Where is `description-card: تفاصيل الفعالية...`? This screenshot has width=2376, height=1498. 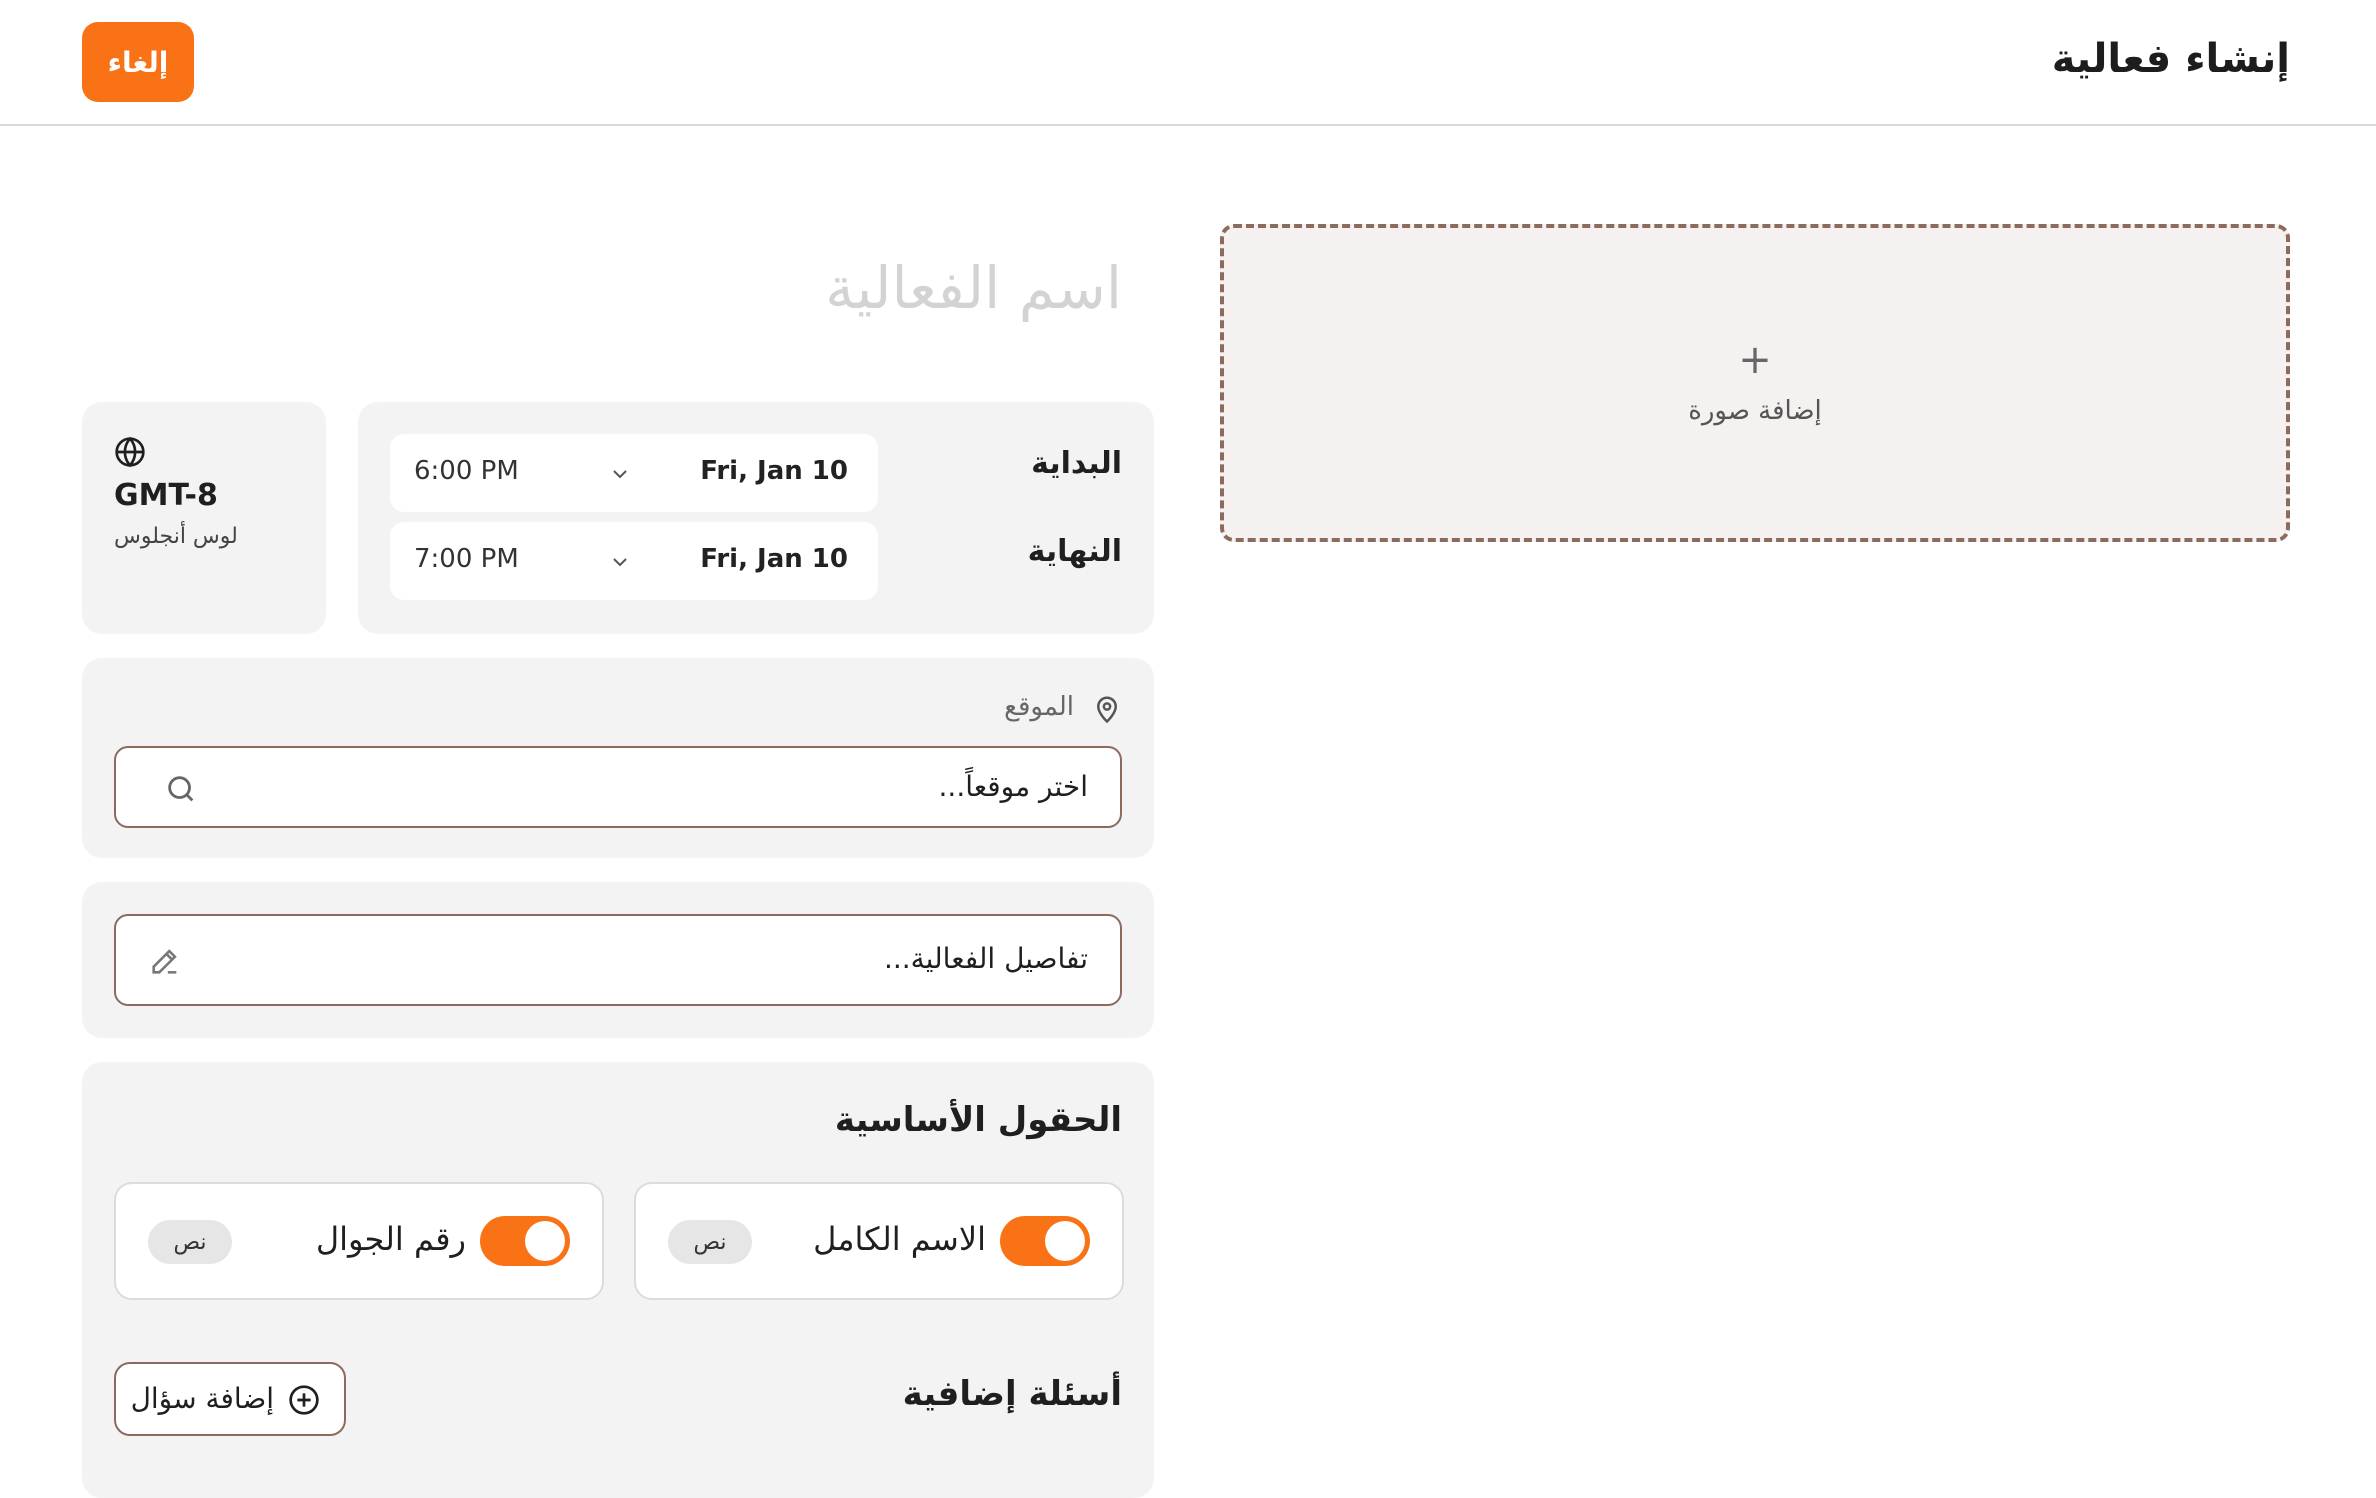 description-card: تفاصيل الفعالية... is located at coordinates (618, 960).